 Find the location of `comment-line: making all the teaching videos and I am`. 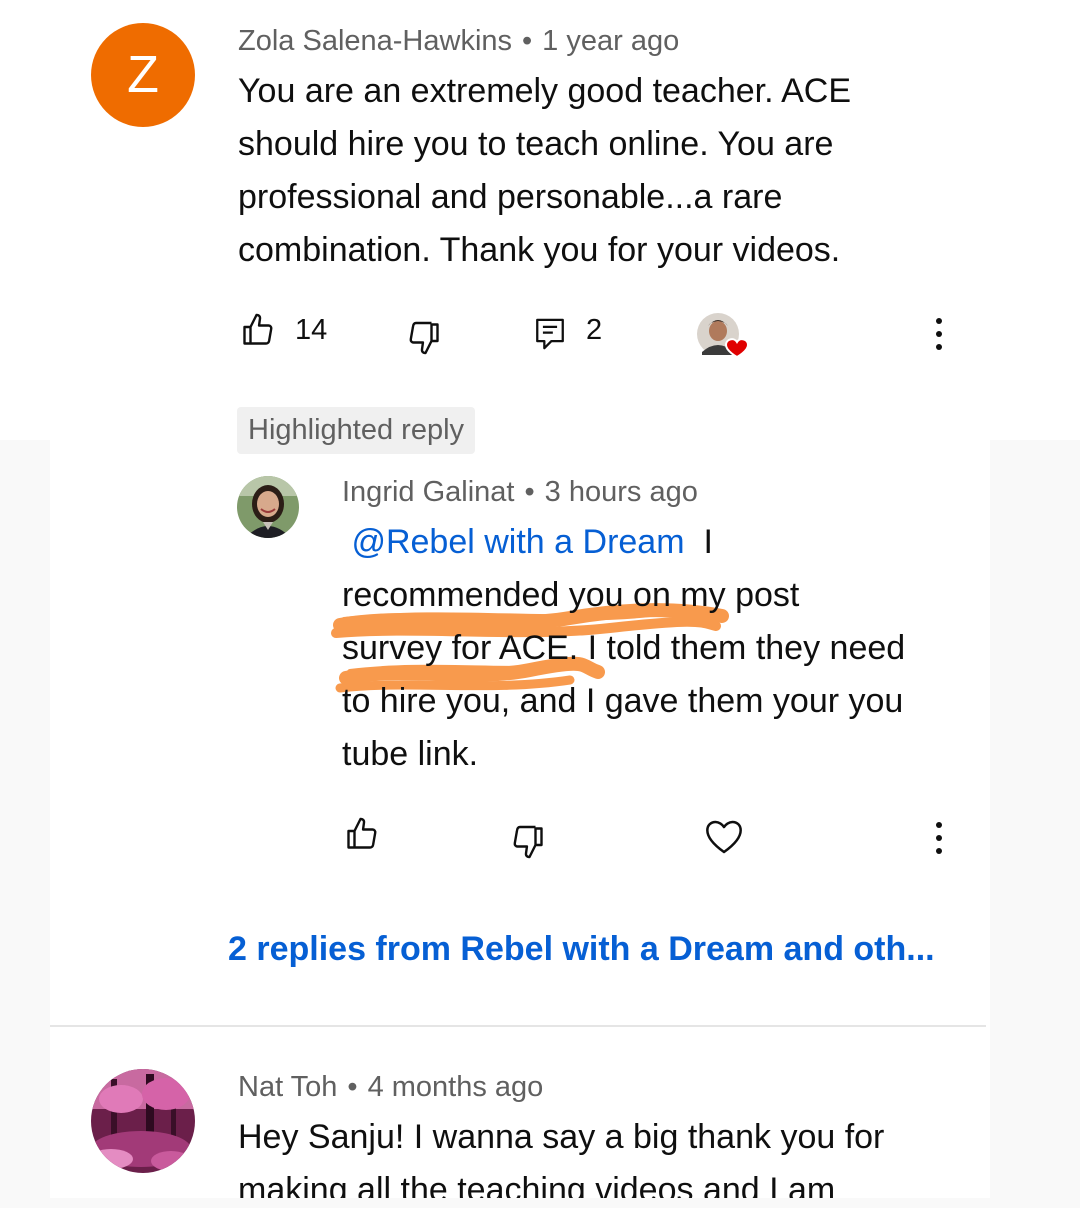

comment-line: making all the teaching videos and I am is located at coordinates (537, 1190).